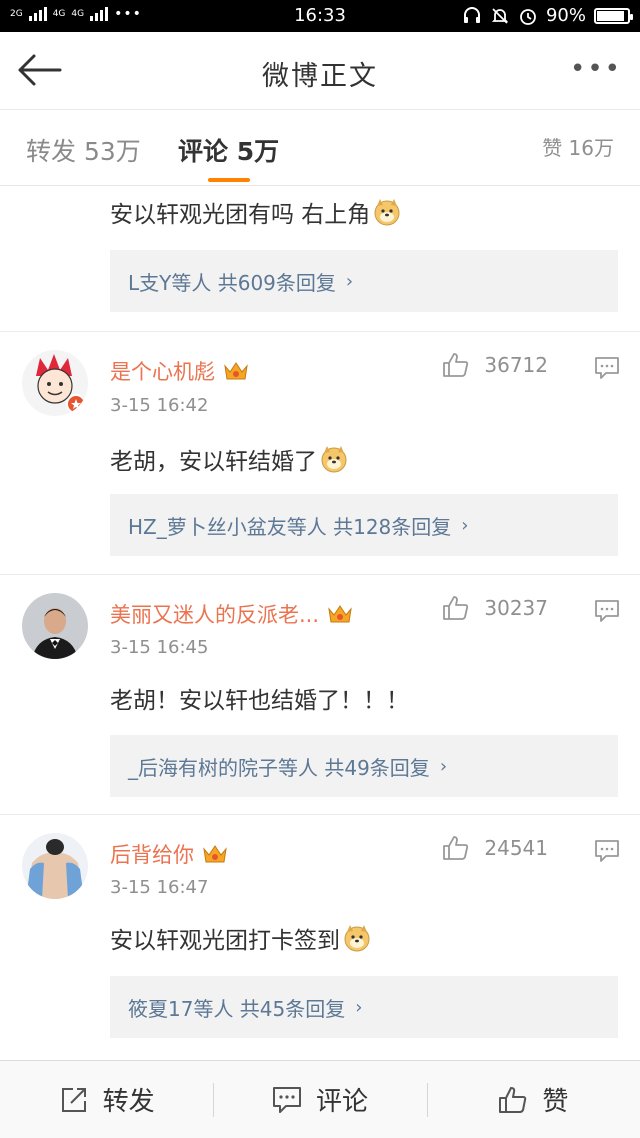  I want to click on reply-summary-link: 筱夏17等人 共45条回复 ›, so click(364, 1007).